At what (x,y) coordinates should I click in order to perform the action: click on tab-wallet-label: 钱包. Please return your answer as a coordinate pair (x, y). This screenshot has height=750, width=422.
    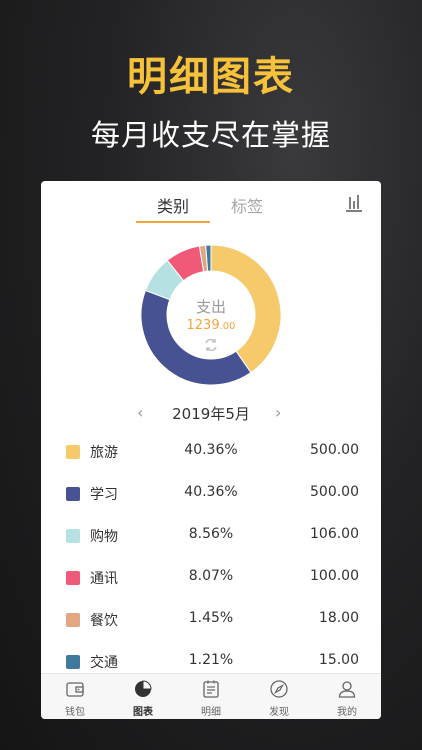
    Looking at the image, I should click on (75, 712).